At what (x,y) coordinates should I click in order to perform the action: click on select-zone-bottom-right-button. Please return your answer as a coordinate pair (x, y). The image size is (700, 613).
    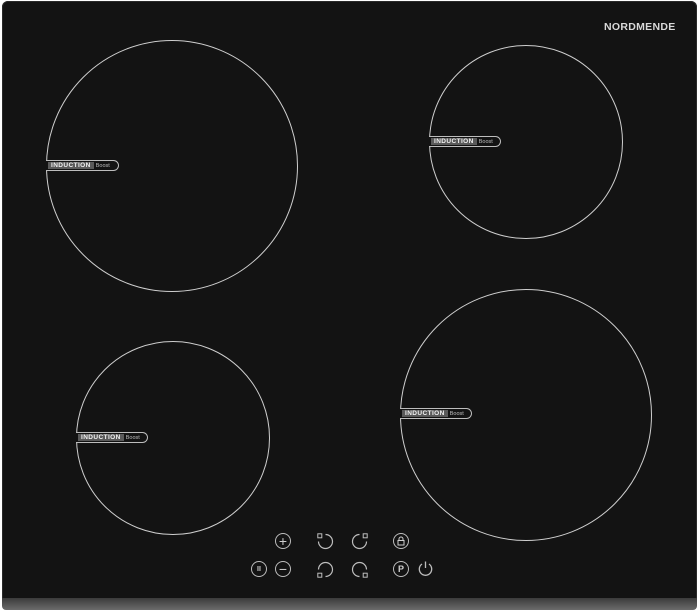
    Looking at the image, I should click on (359, 569).